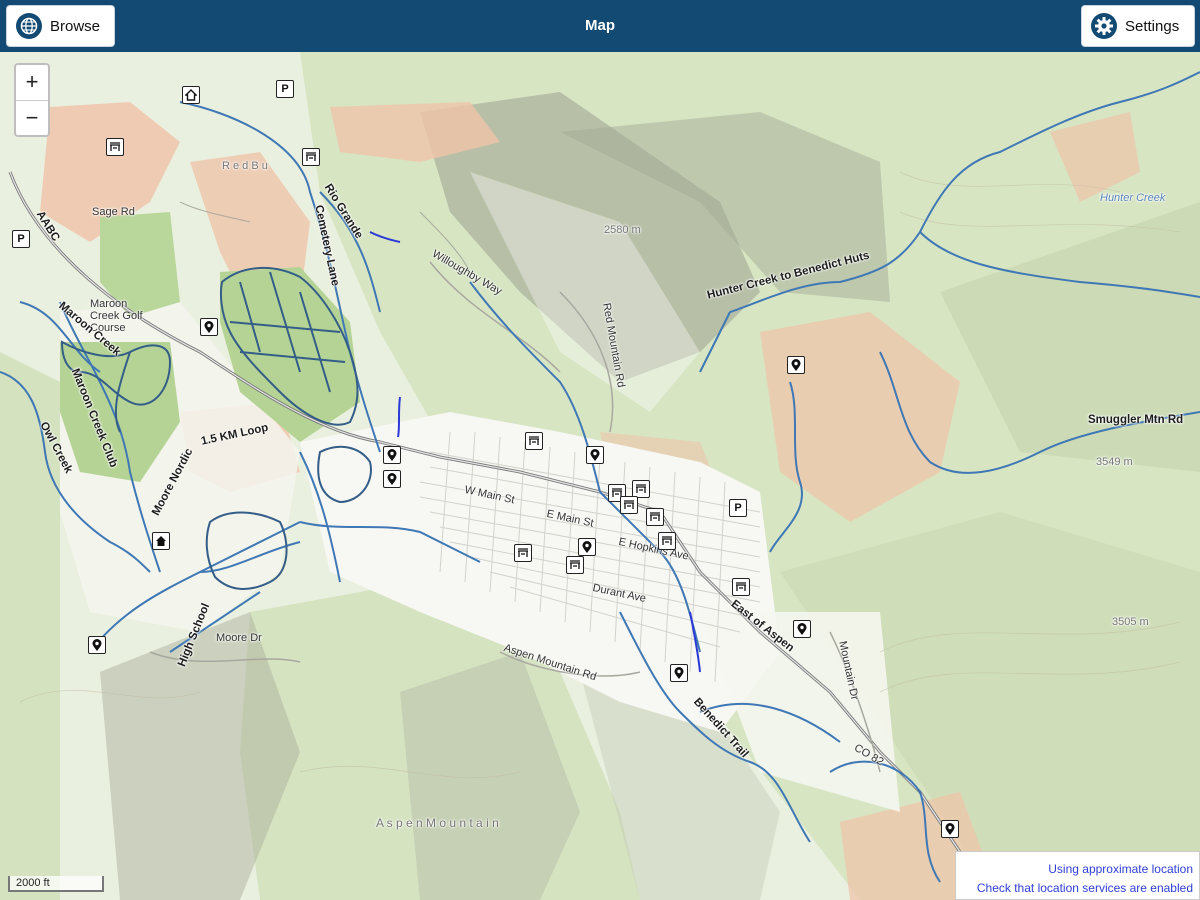 This screenshot has width=1200, height=900. I want to click on globe-icon, so click(29, 26).